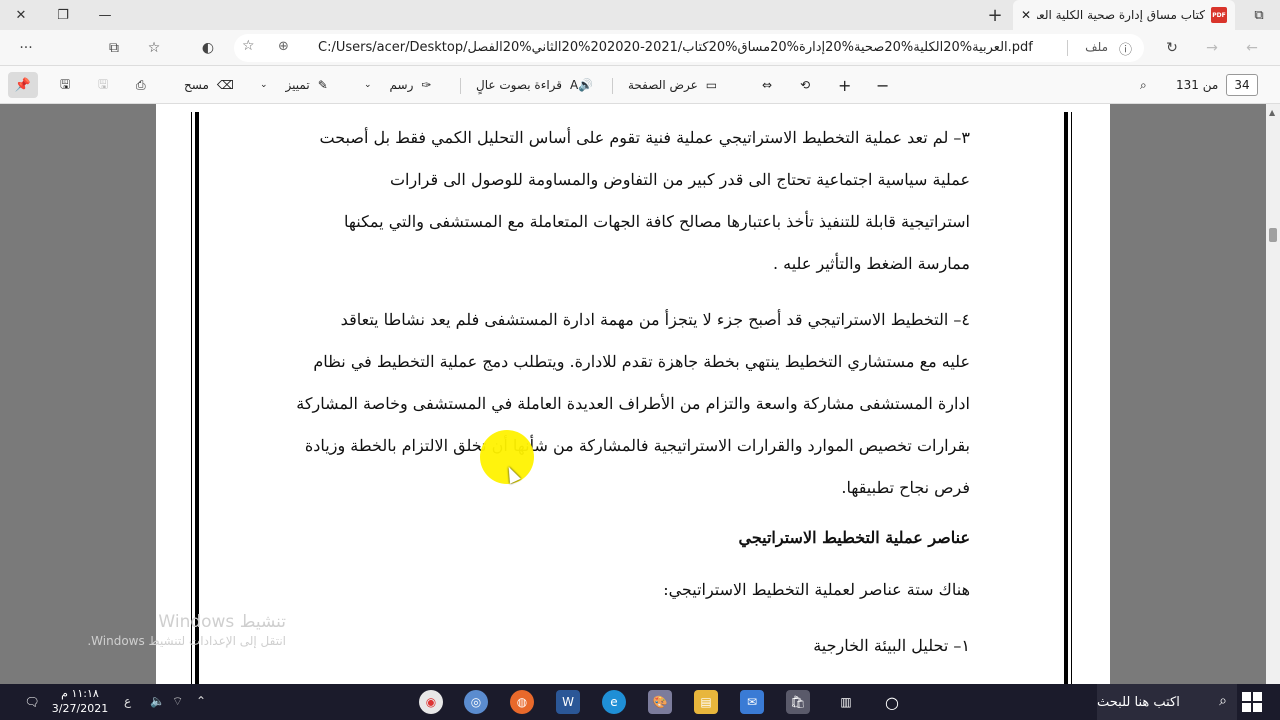 The height and width of the screenshot is (720, 1280). I want to click on read-aloud-button: قراءة بصوت عالٍ A🔊, so click(534, 85).